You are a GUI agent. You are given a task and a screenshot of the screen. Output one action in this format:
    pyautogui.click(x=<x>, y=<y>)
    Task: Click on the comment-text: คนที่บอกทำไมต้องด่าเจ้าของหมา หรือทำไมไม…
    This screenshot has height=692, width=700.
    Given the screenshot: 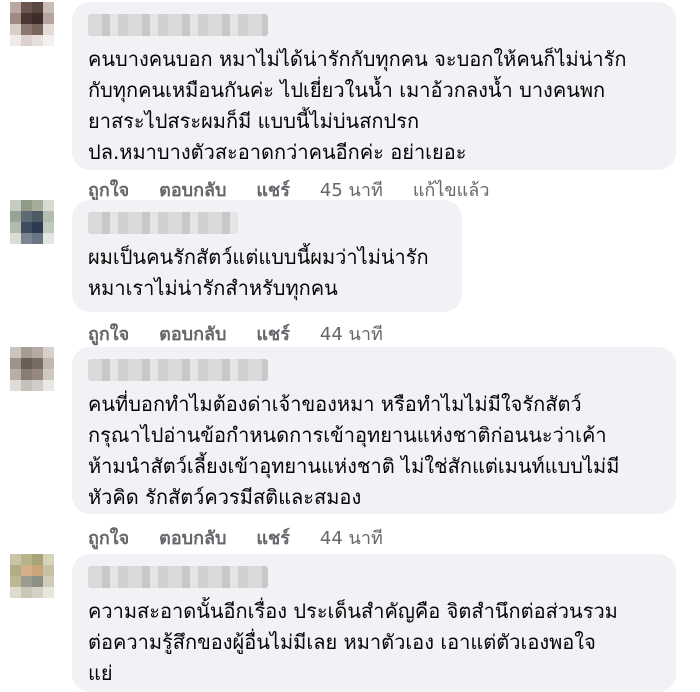 What is the action you would take?
    pyautogui.click(x=354, y=450)
    